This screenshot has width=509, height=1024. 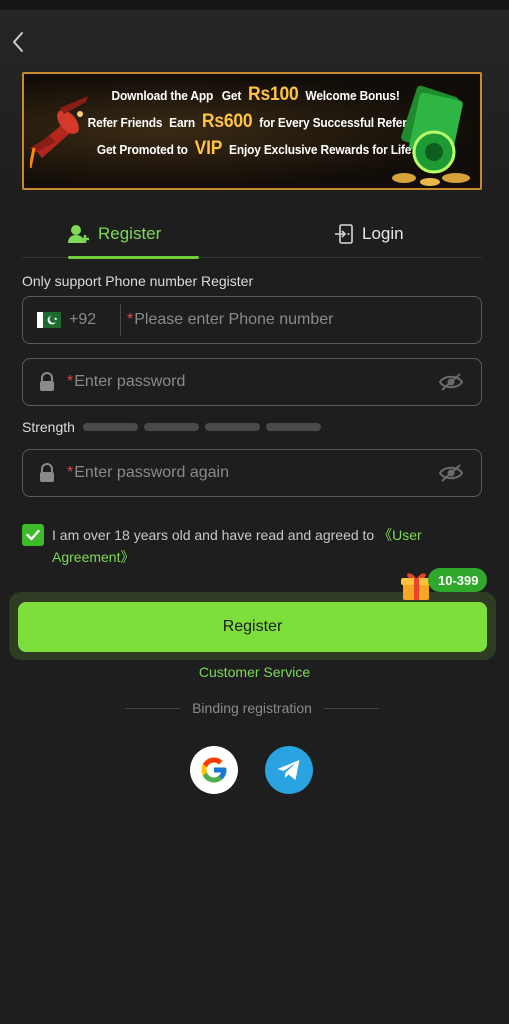 I want to click on chevron-left-icon, so click(x=18, y=42).